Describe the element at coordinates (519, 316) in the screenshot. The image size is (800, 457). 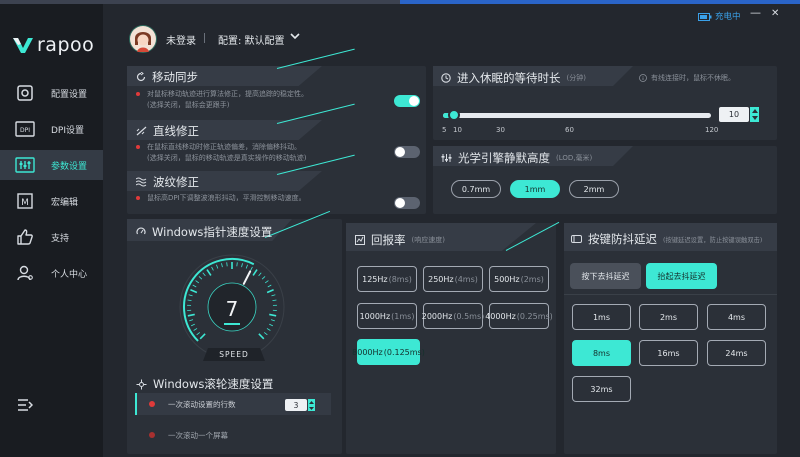
I see `polling-option-4000: 4000Hz (0.25ms)` at that location.